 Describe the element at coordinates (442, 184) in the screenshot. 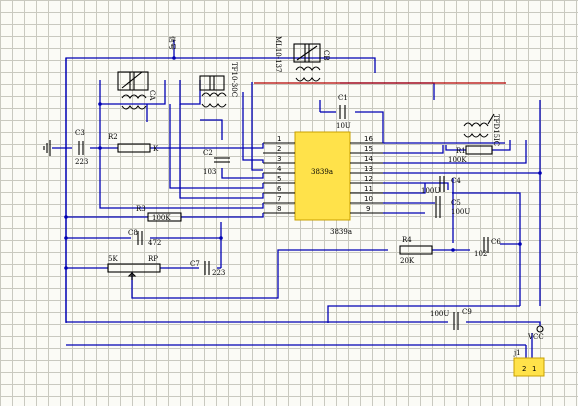

I see `capacitor-c4` at that location.